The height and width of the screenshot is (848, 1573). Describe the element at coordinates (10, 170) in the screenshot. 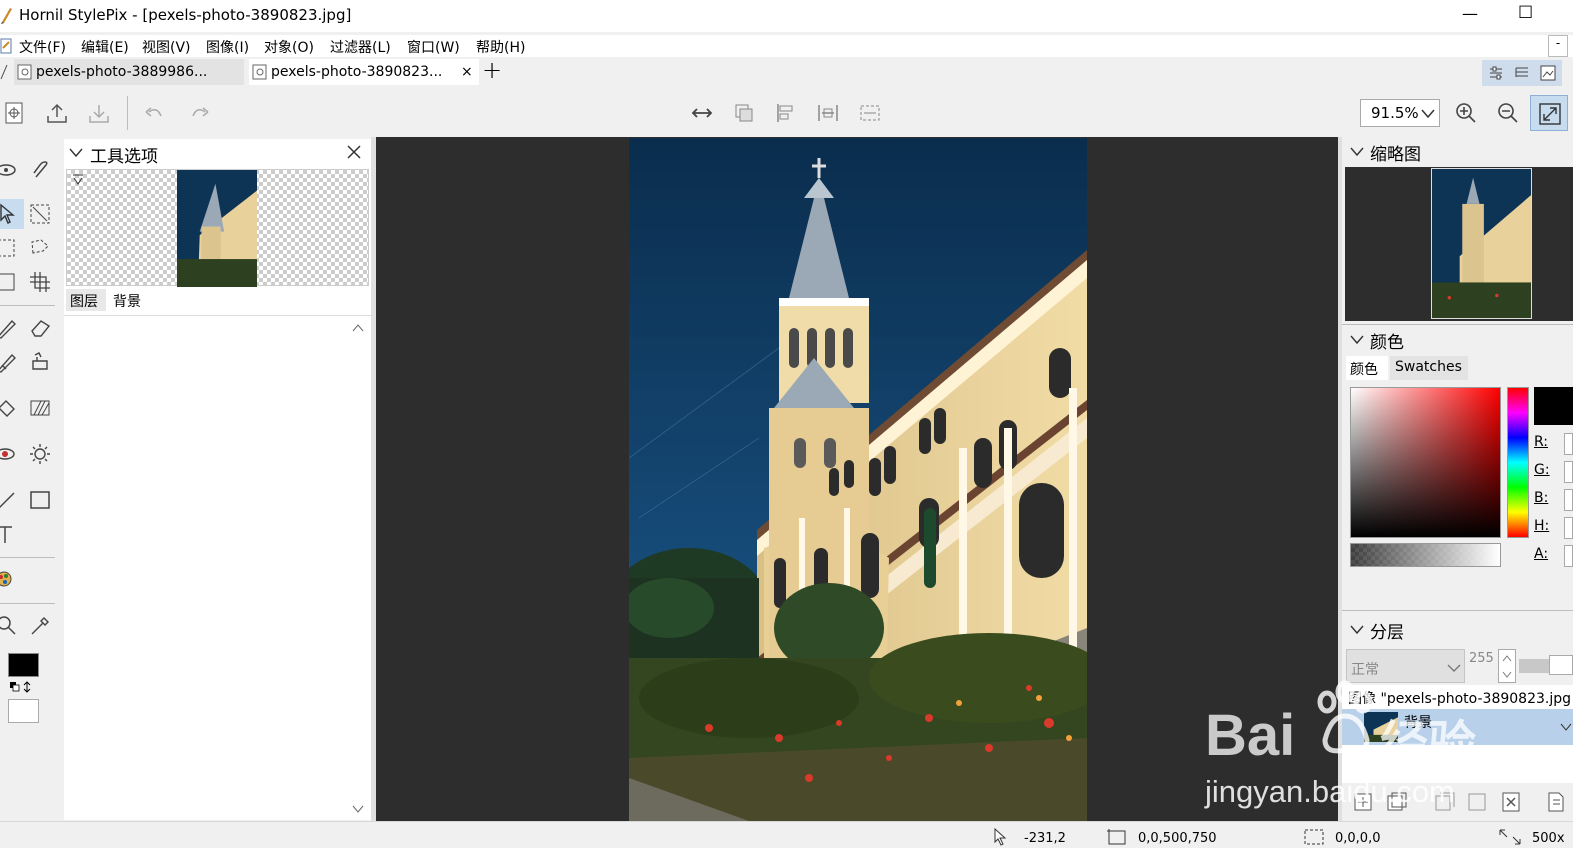

I see `eye-icon` at that location.